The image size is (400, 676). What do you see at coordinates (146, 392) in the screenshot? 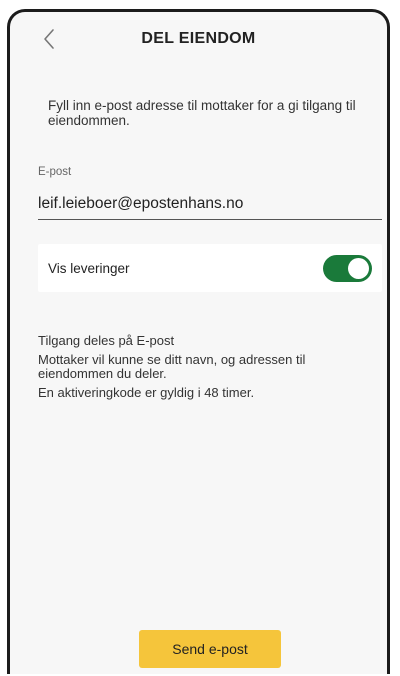
I see `info-line-3: En aktiveringkode er gyldig i 48 timer.` at bounding box center [146, 392].